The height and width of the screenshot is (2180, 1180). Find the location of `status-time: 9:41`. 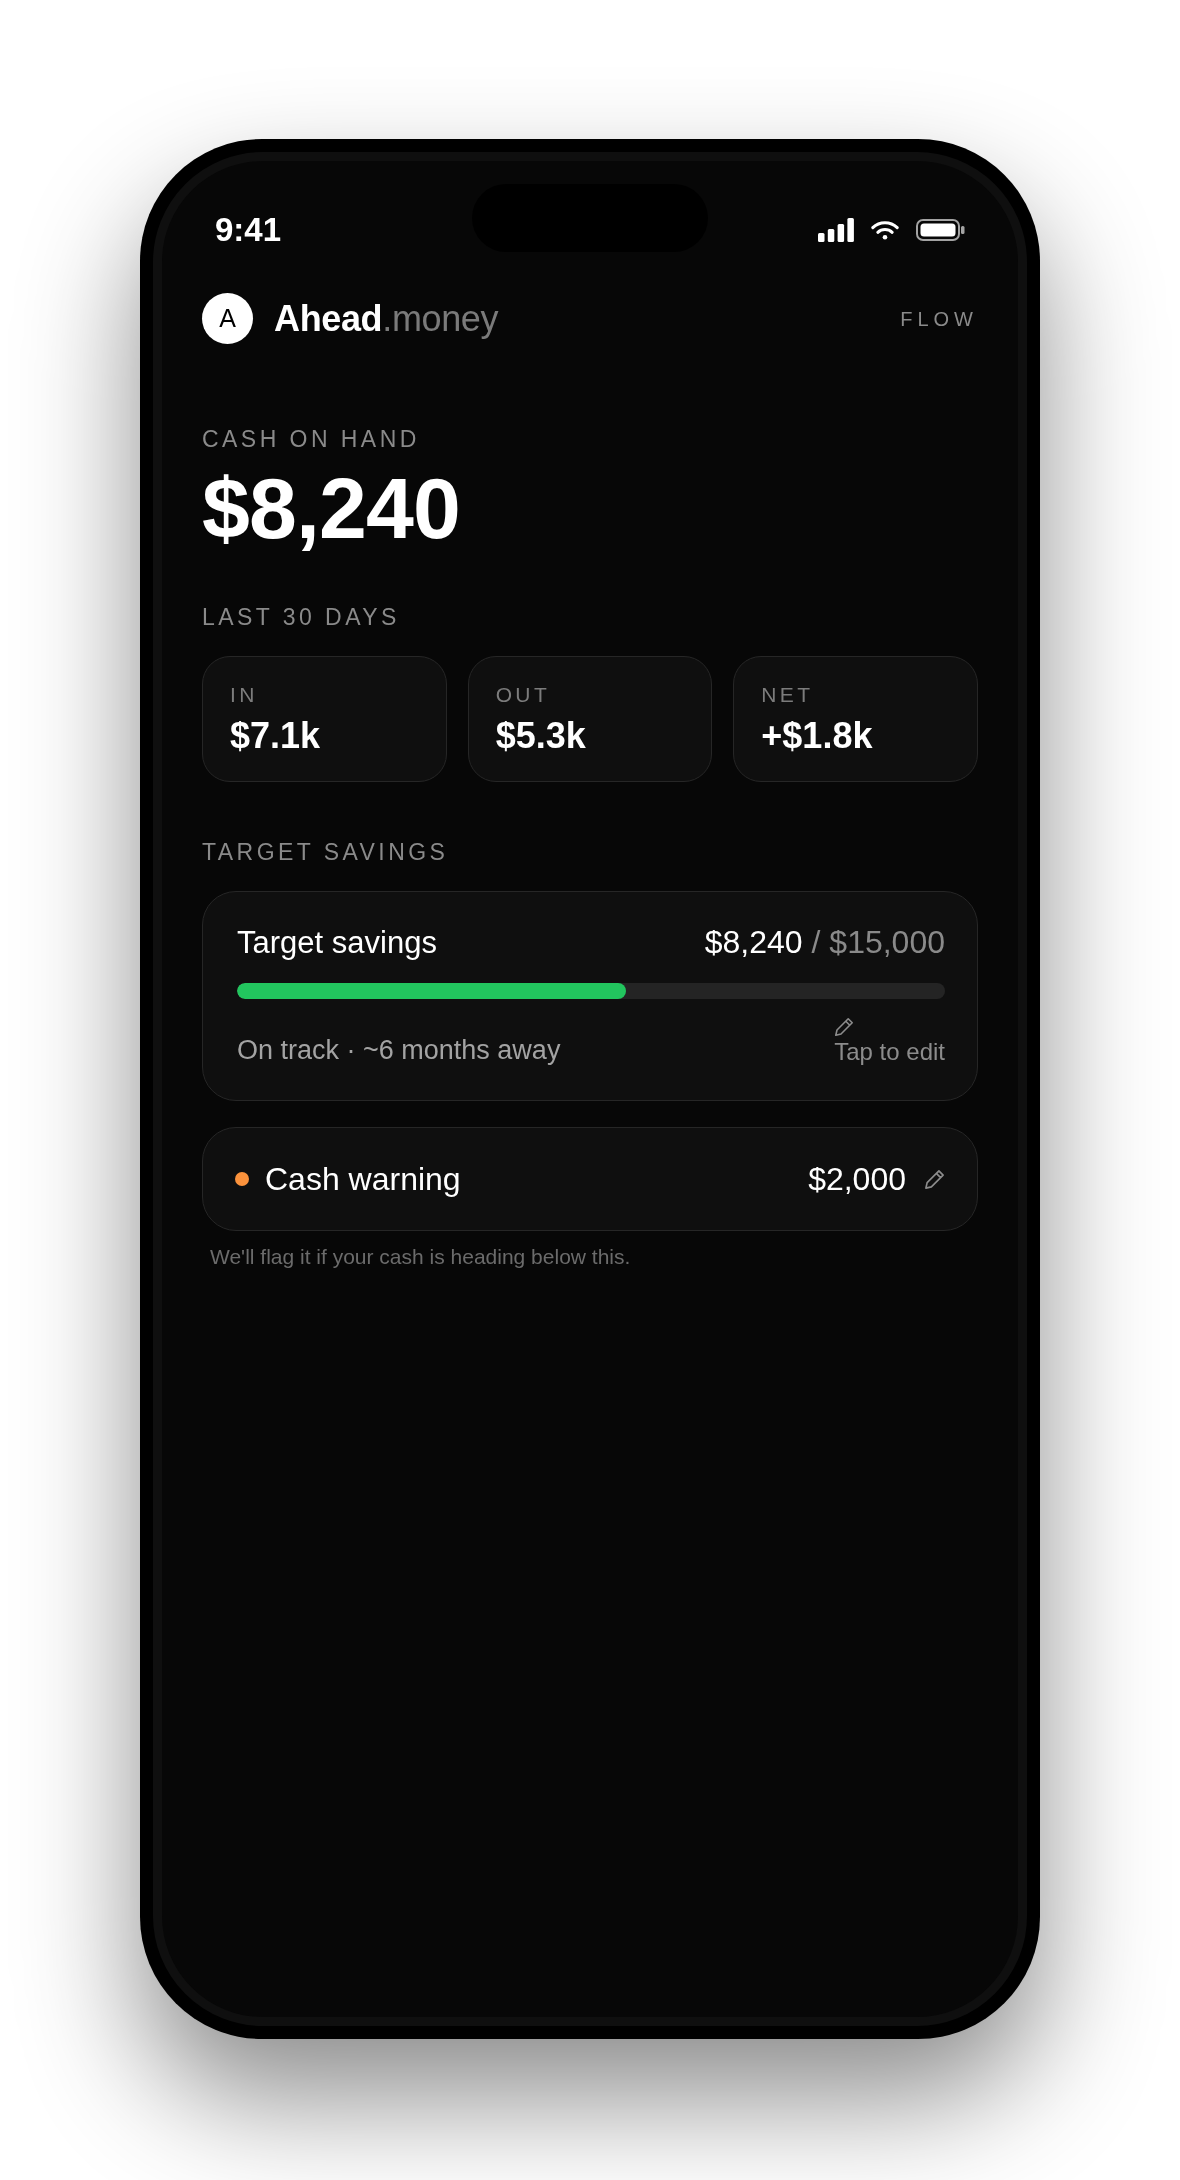

status-time: 9:41 is located at coordinates (248, 230).